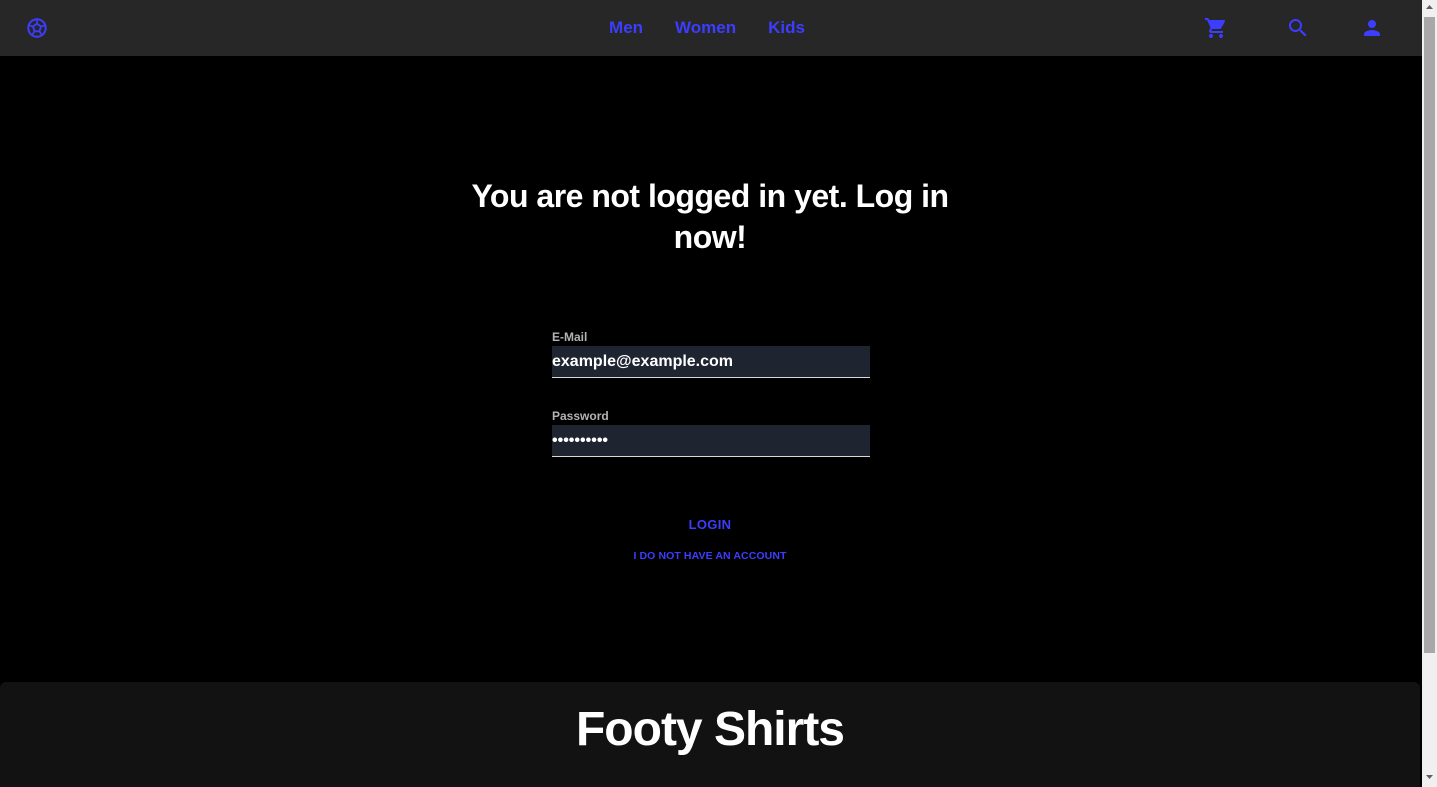 The image size is (1437, 787). I want to click on nav-link-kids: Kids, so click(786, 28).